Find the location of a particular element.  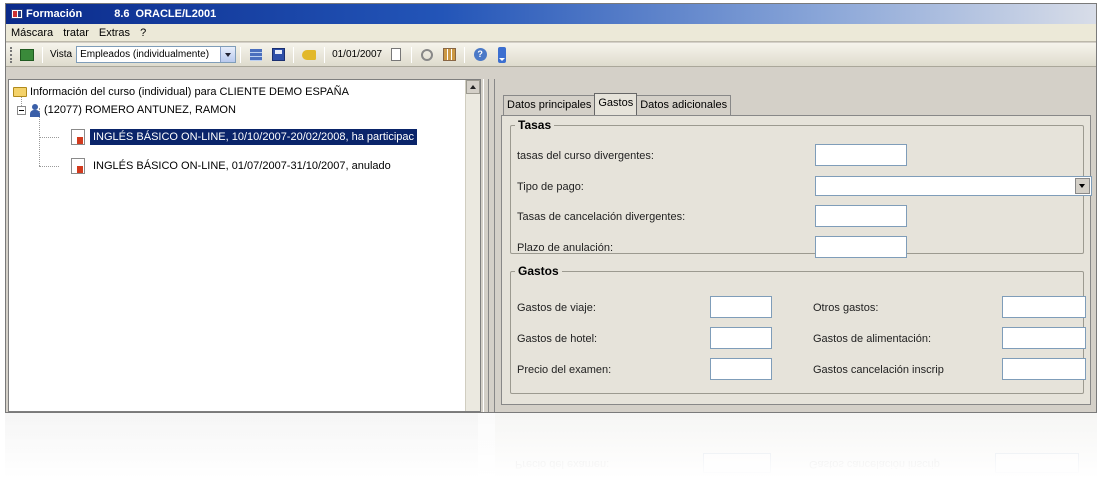

document-icon is located at coordinates (396, 54).